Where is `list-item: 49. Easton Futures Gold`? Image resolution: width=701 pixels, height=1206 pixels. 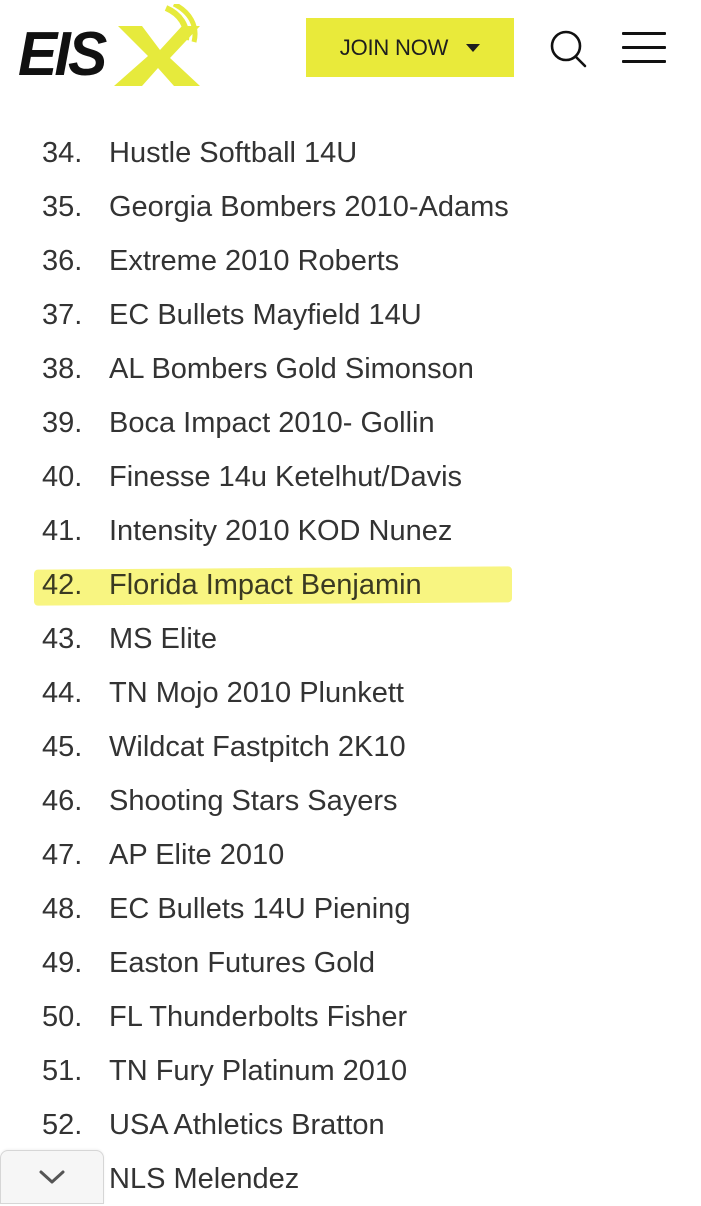
list-item: 49. Easton Futures Gold is located at coordinates (350, 963).